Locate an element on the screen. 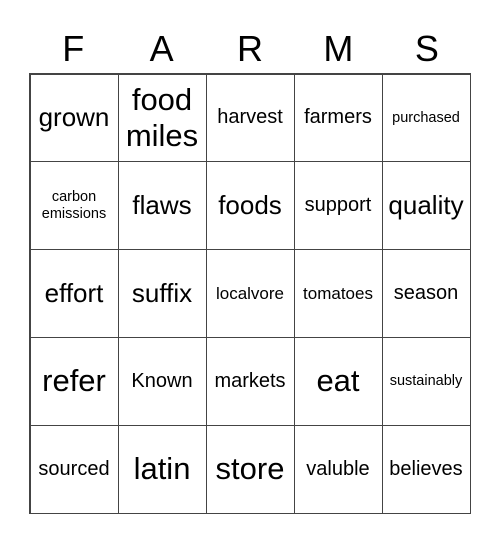  bingo-cell: localvore is located at coordinates (250, 293).